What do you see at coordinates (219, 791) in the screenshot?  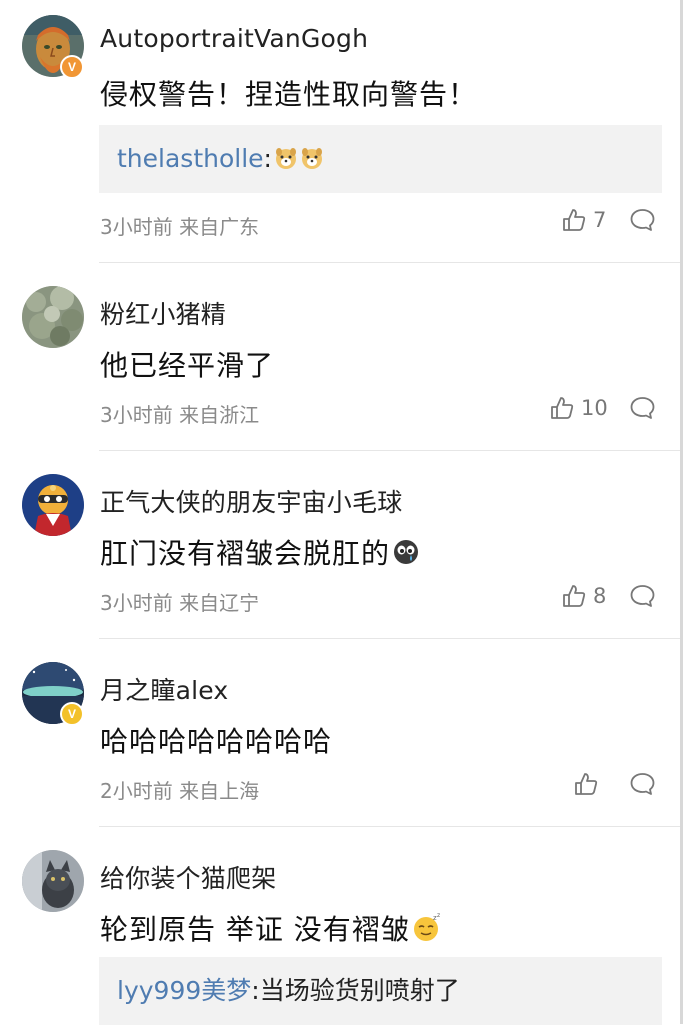 I see `comment-location: 来自上海` at bounding box center [219, 791].